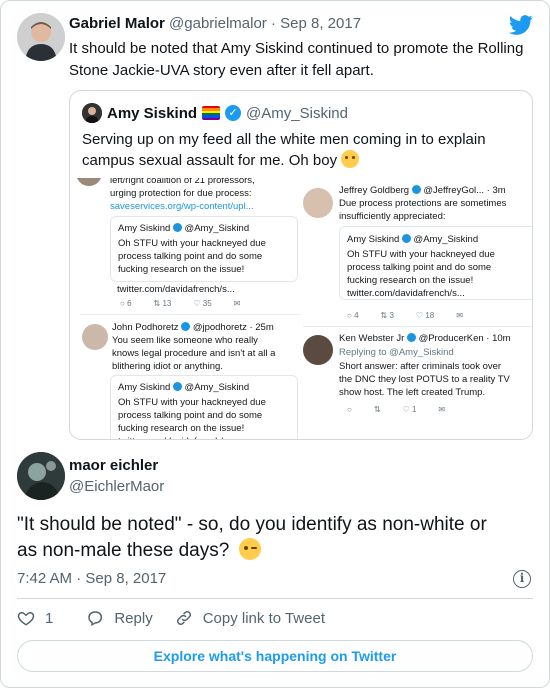 This screenshot has width=550, height=688. Describe the element at coordinates (95, 619) in the screenshot. I see `reply-icon` at that location.